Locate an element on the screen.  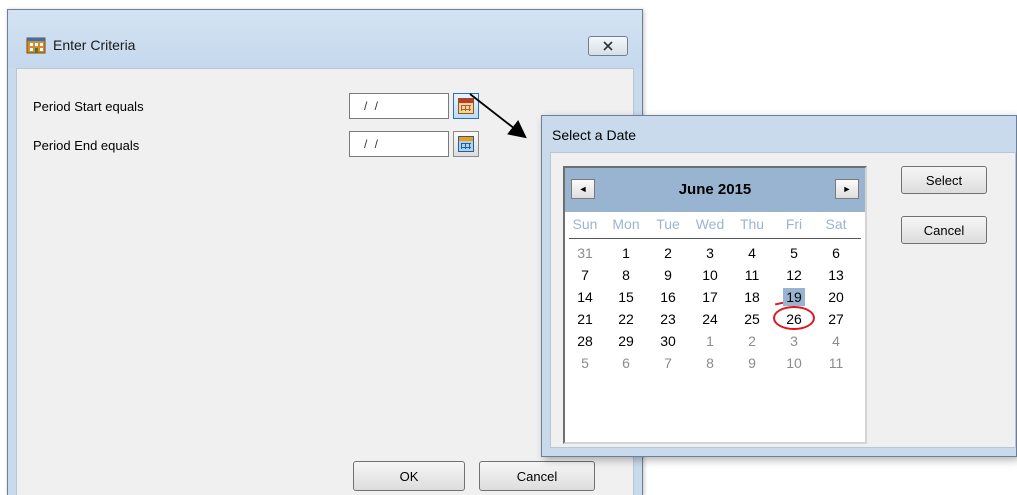
day-cell: 24 is located at coordinates (710, 319).